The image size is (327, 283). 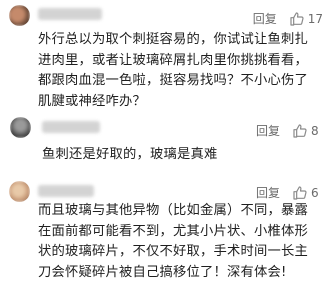 I want to click on comment-actions: 回复 17, so click(x=288, y=18).